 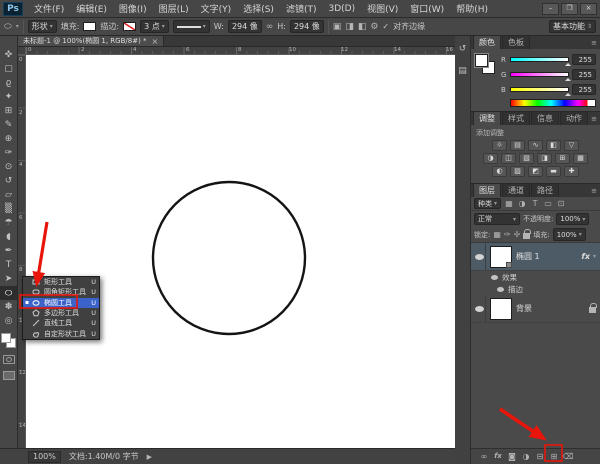 What do you see at coordinates (526, 158) in the screenshot?
I see `black-white-icon: ▧` at bounding box center [526, 158].